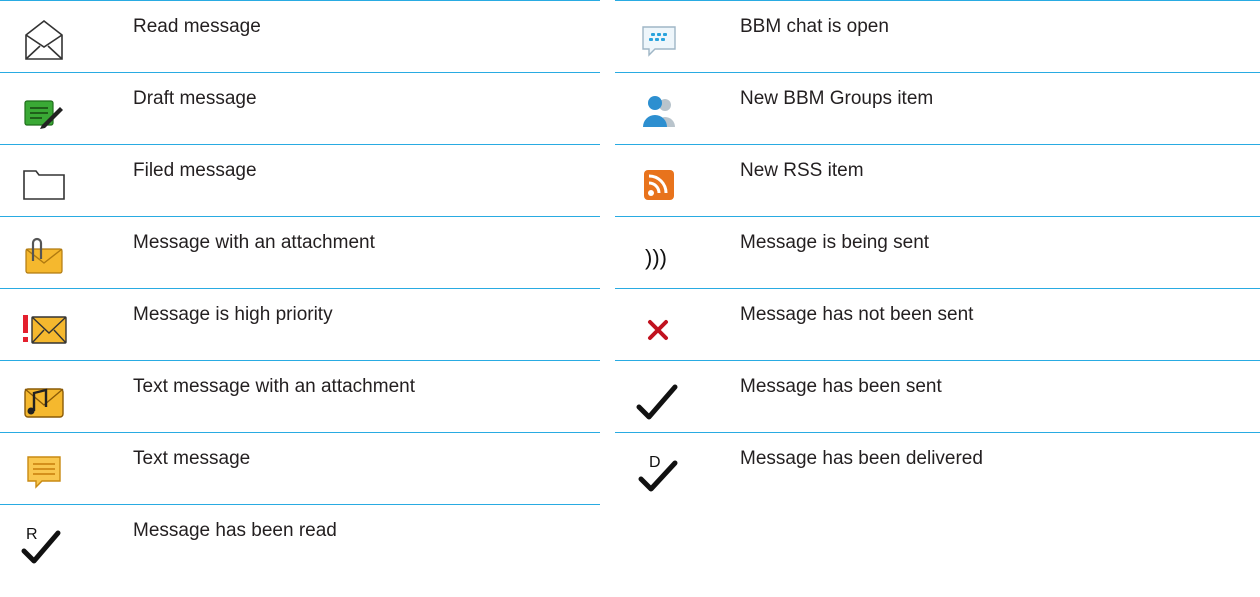 The width and height of the screenshot is (1260, 597). Describe the element at coordinates (44, 39) in the screenshot. I see `read-message-icon` at that location.